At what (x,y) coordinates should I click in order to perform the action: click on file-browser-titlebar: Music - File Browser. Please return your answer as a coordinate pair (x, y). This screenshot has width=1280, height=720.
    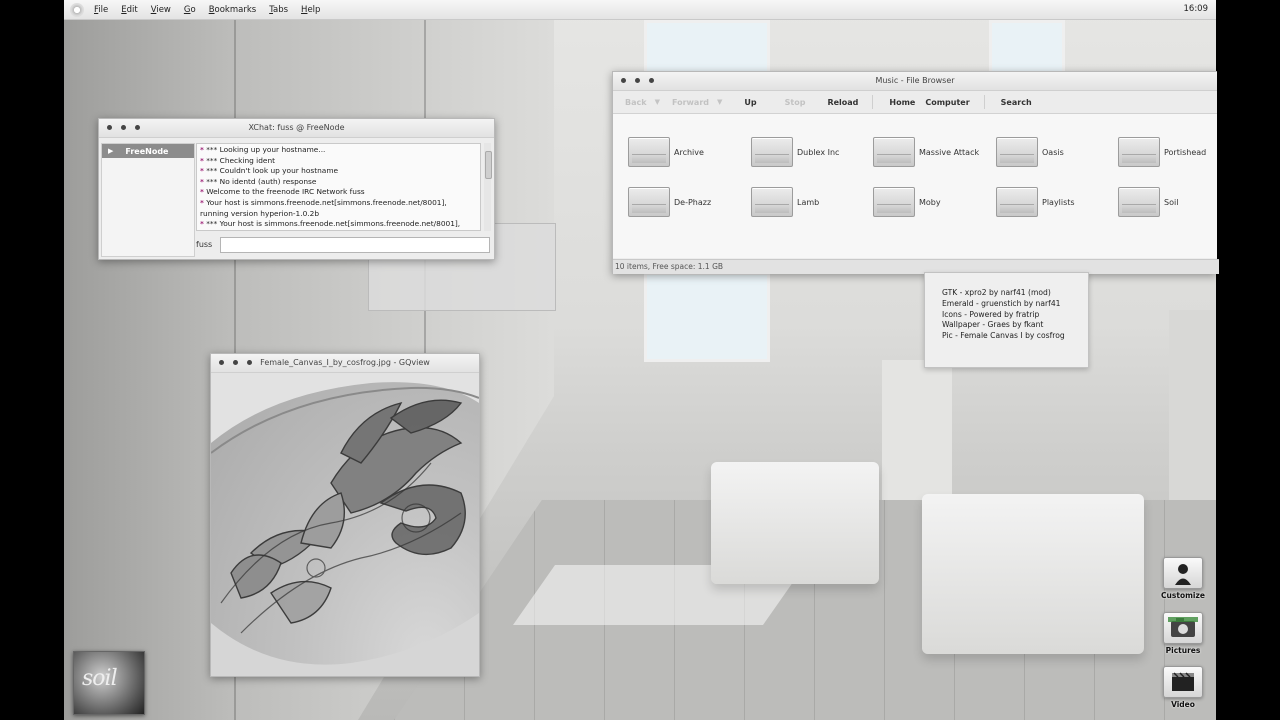
    Looking at the image, I should click on (915, 81).